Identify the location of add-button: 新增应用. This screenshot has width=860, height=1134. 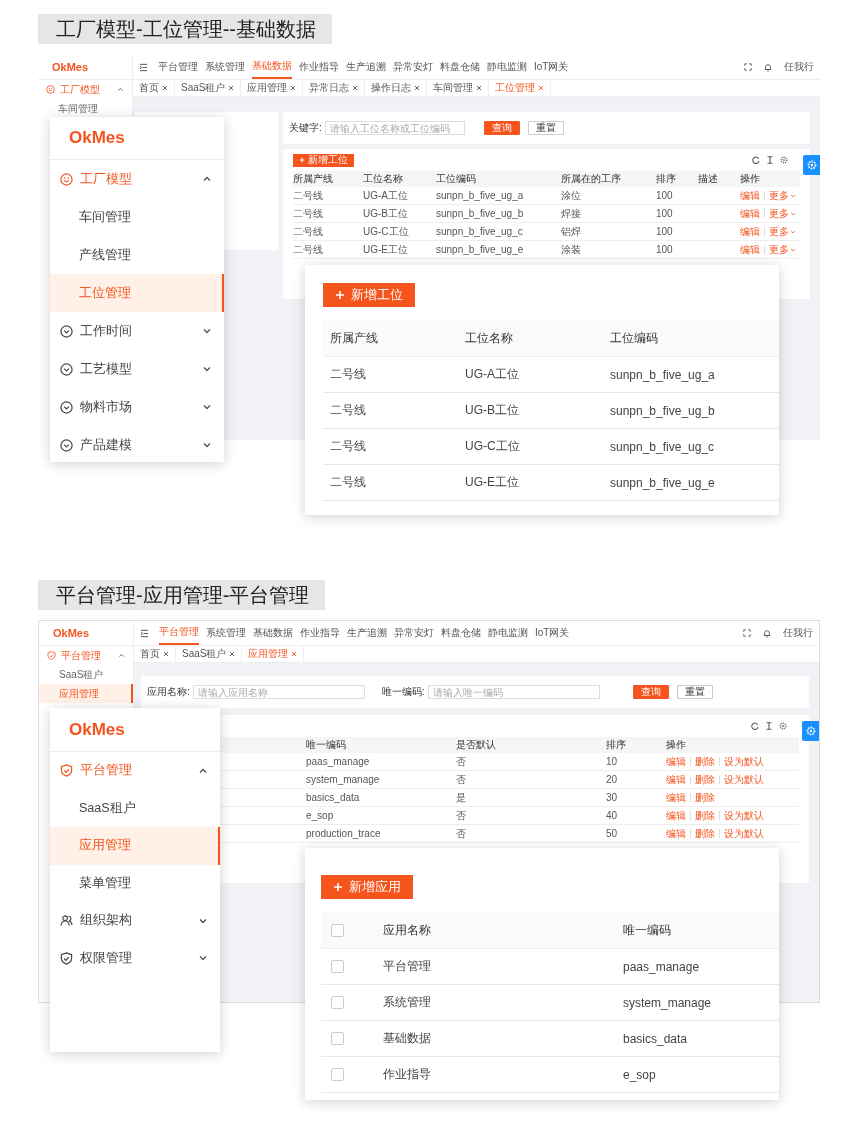
(367, 887).